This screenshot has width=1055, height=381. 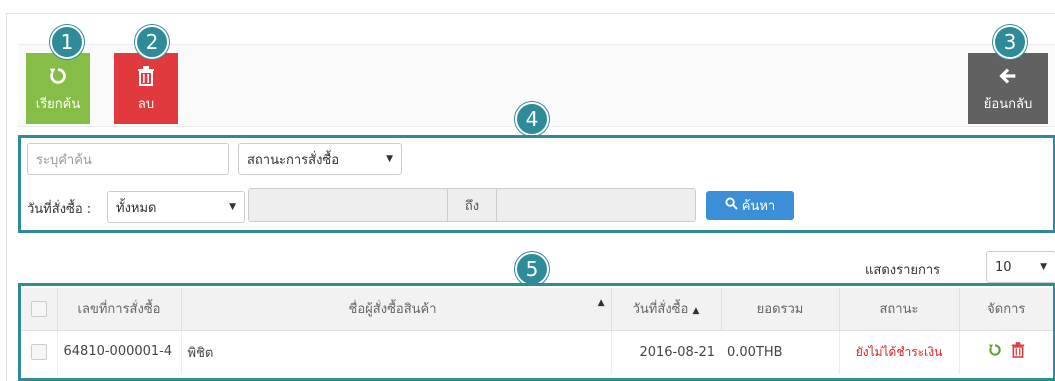 I want to click on buyer-cell: พิชิต, so click(x=396, y=352).